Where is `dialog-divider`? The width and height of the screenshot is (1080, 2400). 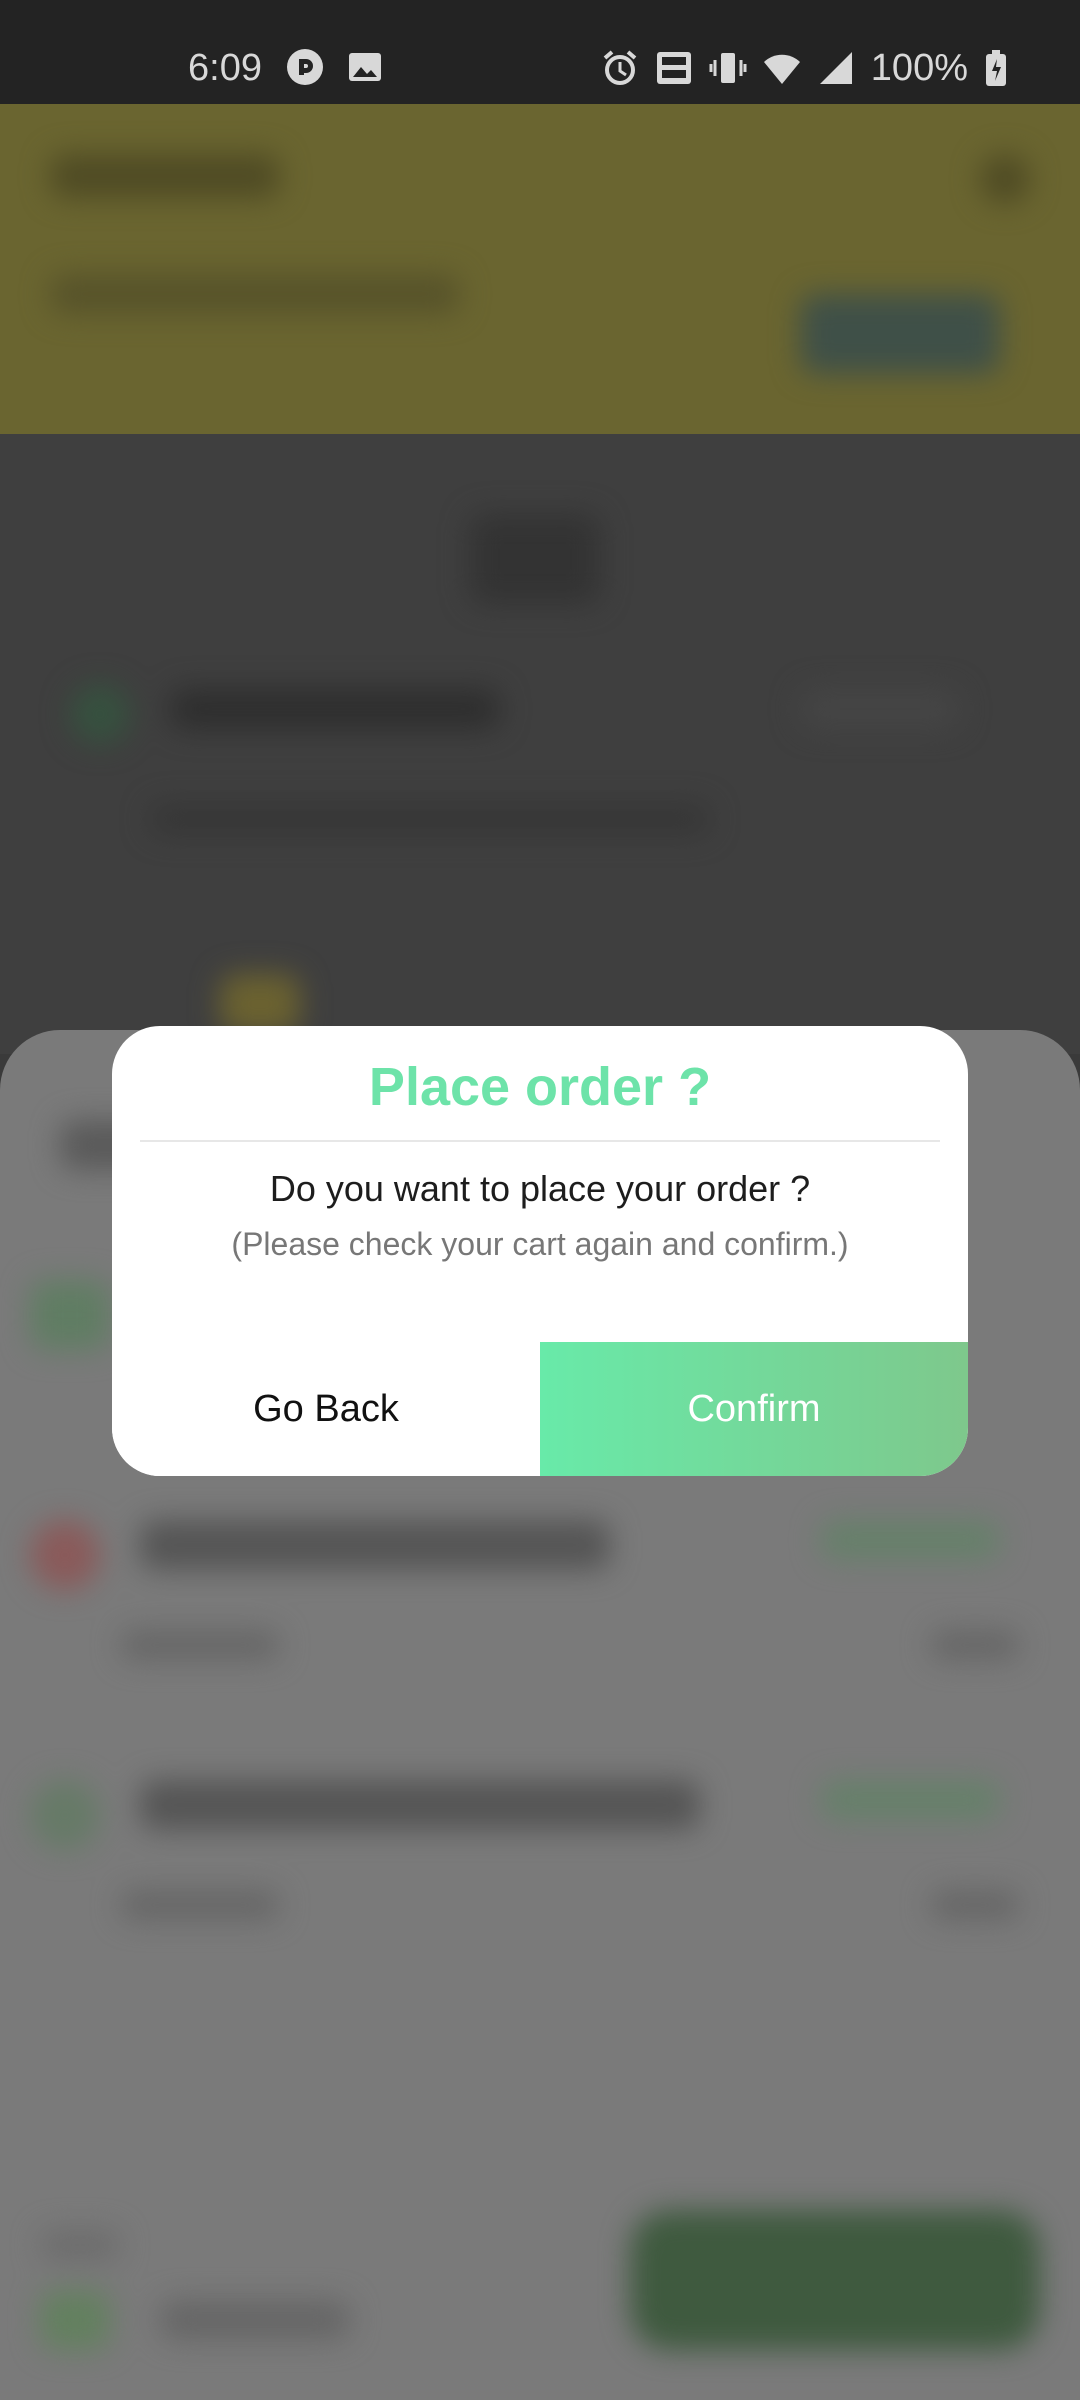 dialog-divider is located at coordinates (540, 1141).